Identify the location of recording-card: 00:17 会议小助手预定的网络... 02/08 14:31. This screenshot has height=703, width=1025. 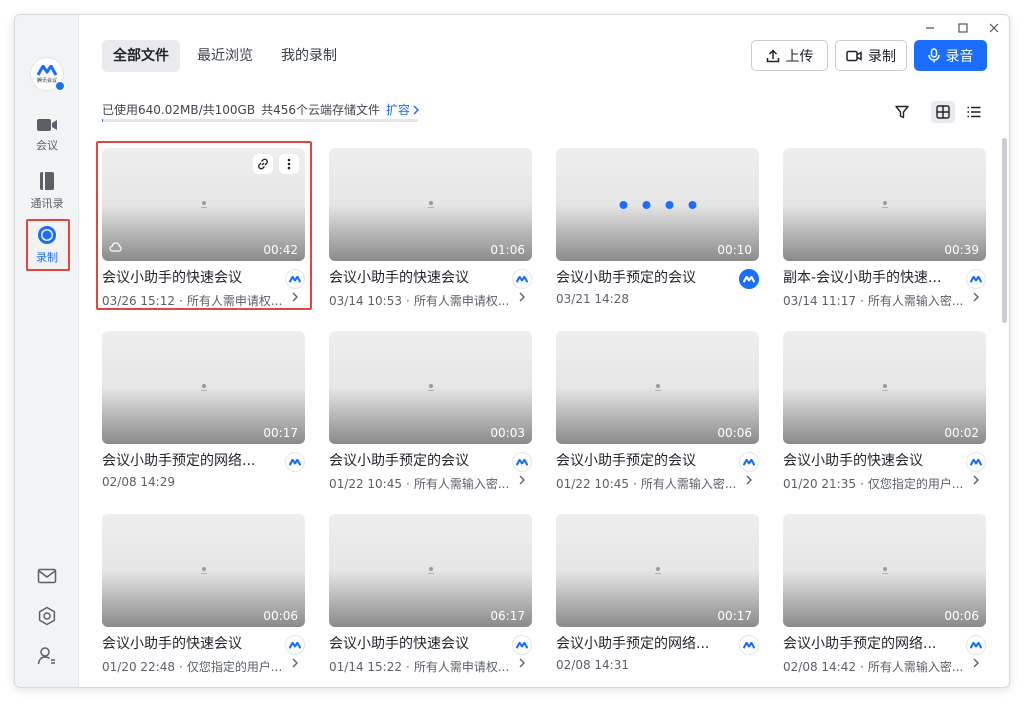
(657, 594).